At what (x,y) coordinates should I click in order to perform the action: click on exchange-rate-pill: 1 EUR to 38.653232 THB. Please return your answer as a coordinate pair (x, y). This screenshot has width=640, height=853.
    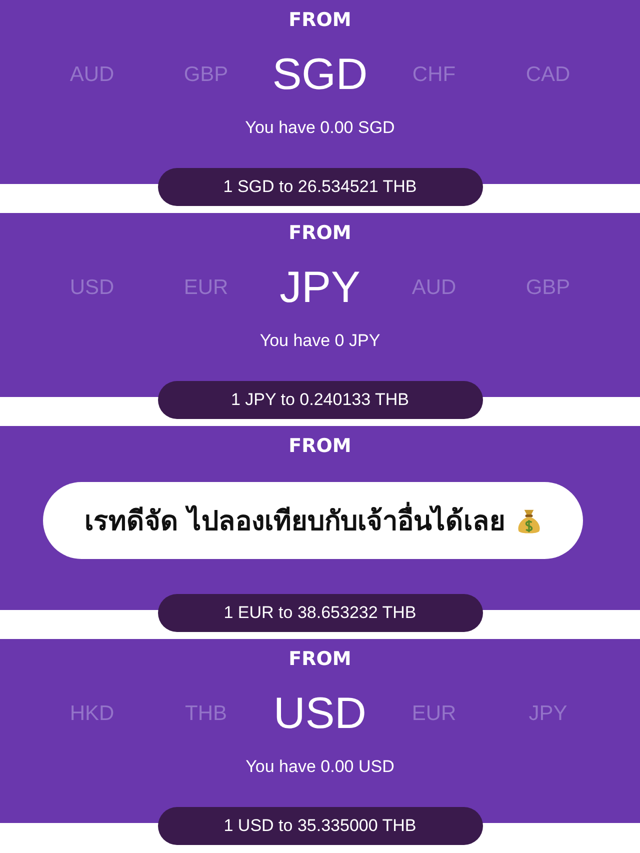
    Looking at the image, I should click on (320, 613).